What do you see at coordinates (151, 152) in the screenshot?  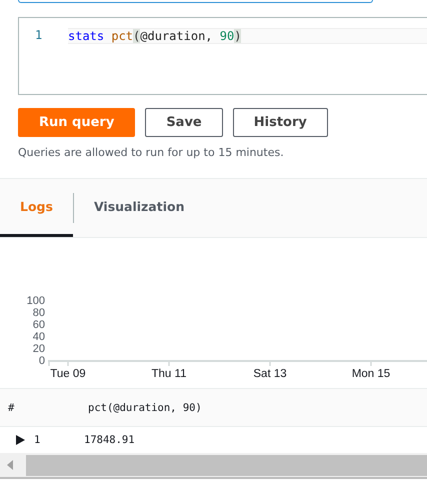 I see `note-text: Queries are allowed to run for up to 15 minutes.` at bounding box center [151, 152].